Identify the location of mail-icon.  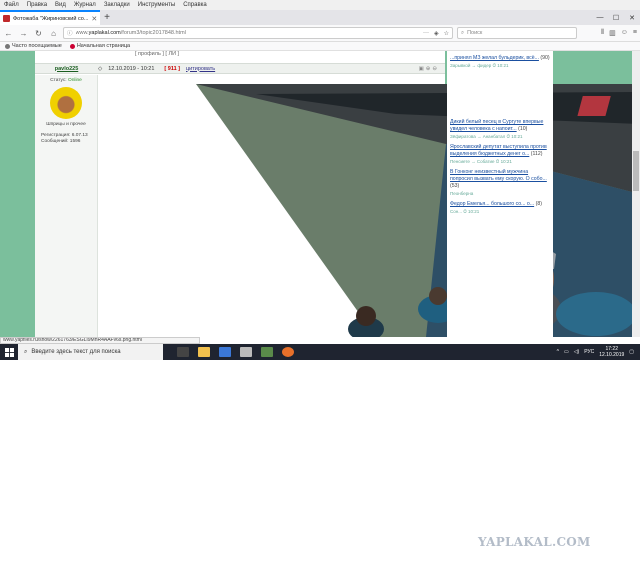
(225, 352).